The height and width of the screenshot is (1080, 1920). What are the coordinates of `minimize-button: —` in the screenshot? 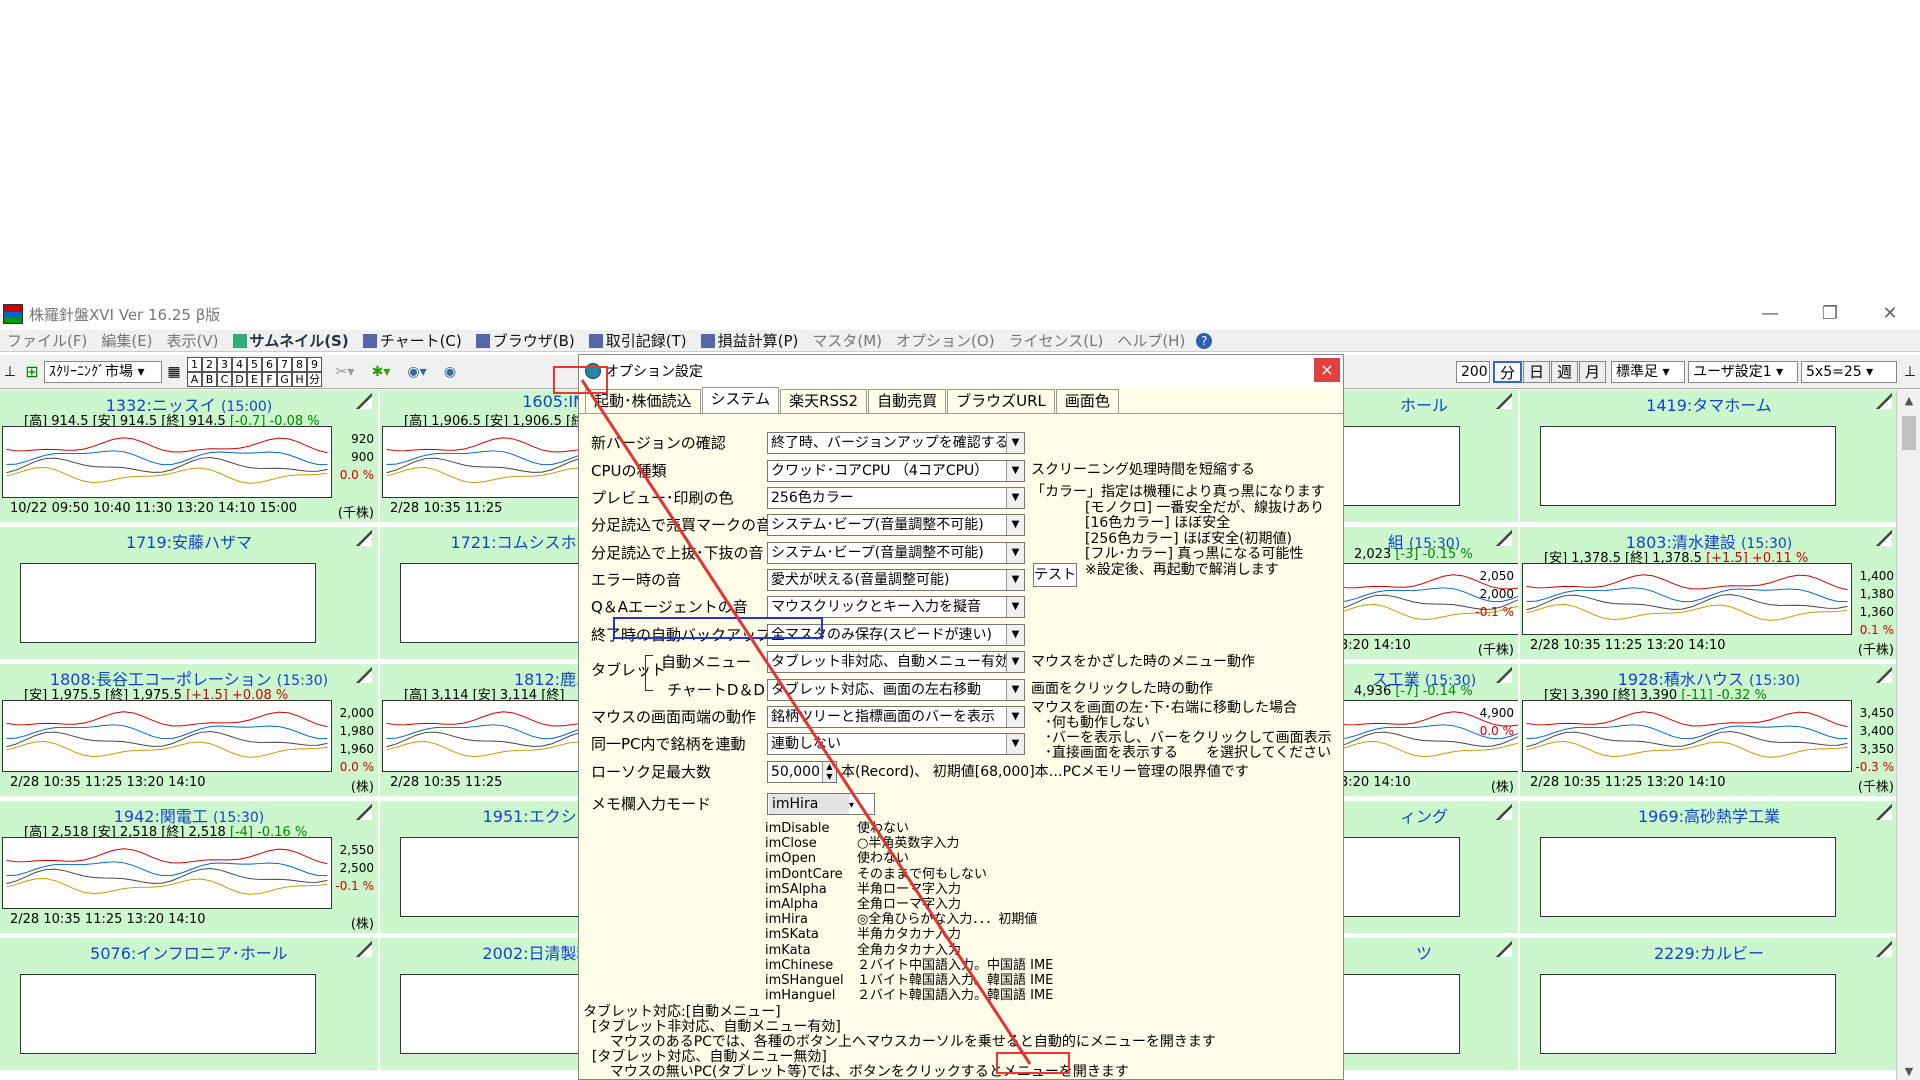 It's located at (1770, 314).